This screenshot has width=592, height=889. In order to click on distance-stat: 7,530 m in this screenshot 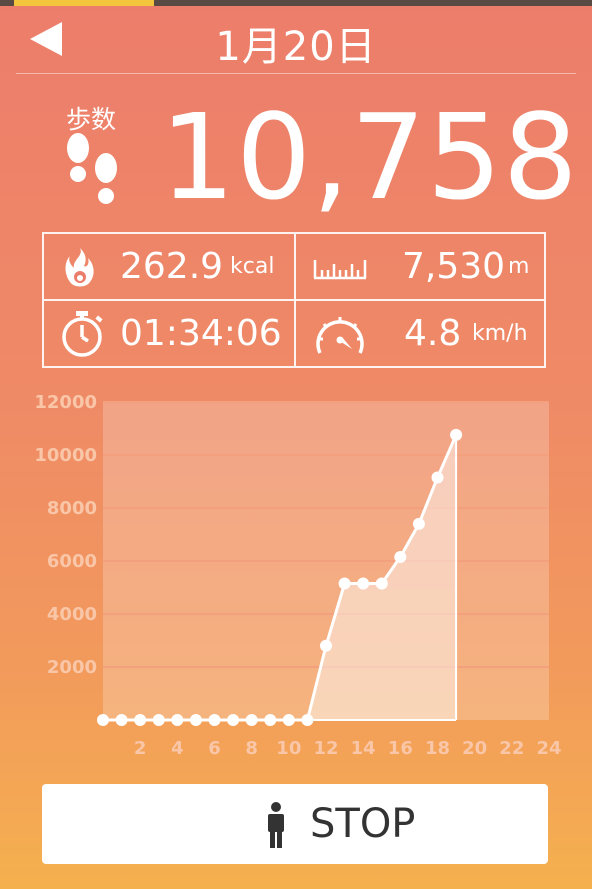, I will do `click(421, 267)`.